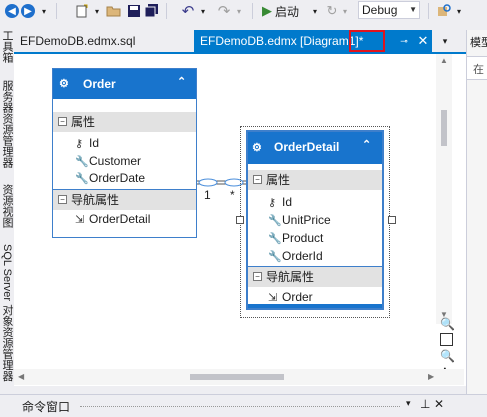 This screenshot has width=487, height=417. I want to click on section-label: 属性, so click(83, 122).